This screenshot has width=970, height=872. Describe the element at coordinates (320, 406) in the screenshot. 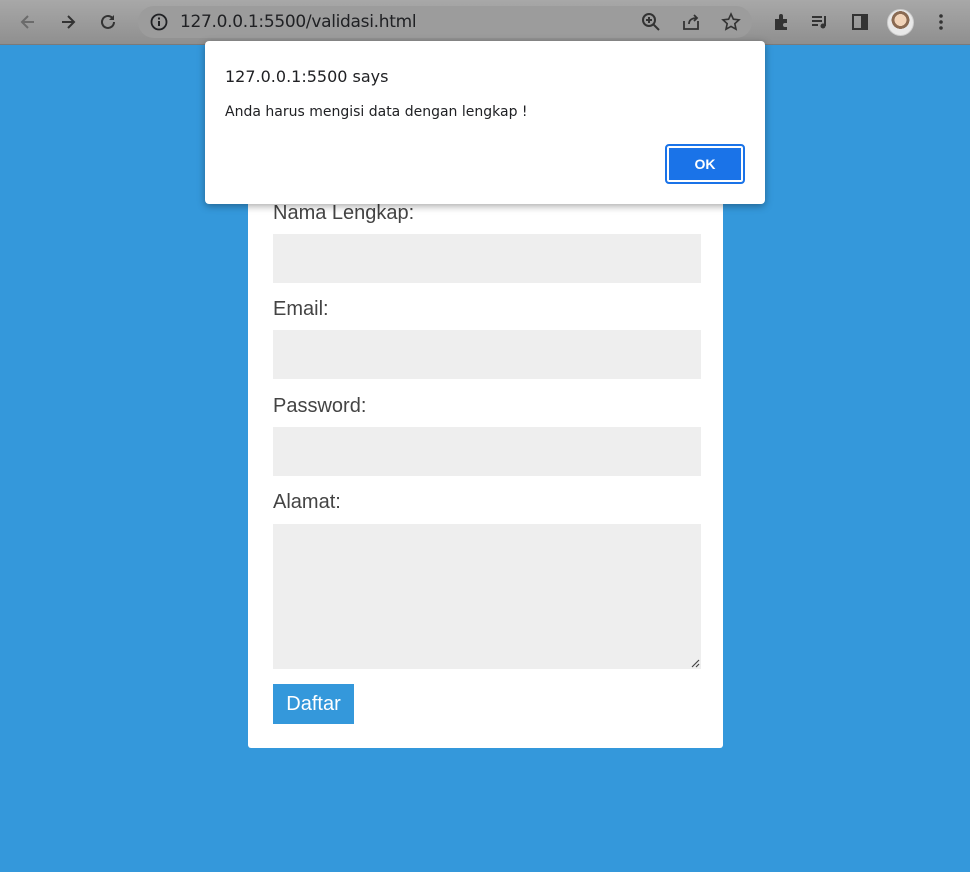

I see `password-label: Password:` at that location.